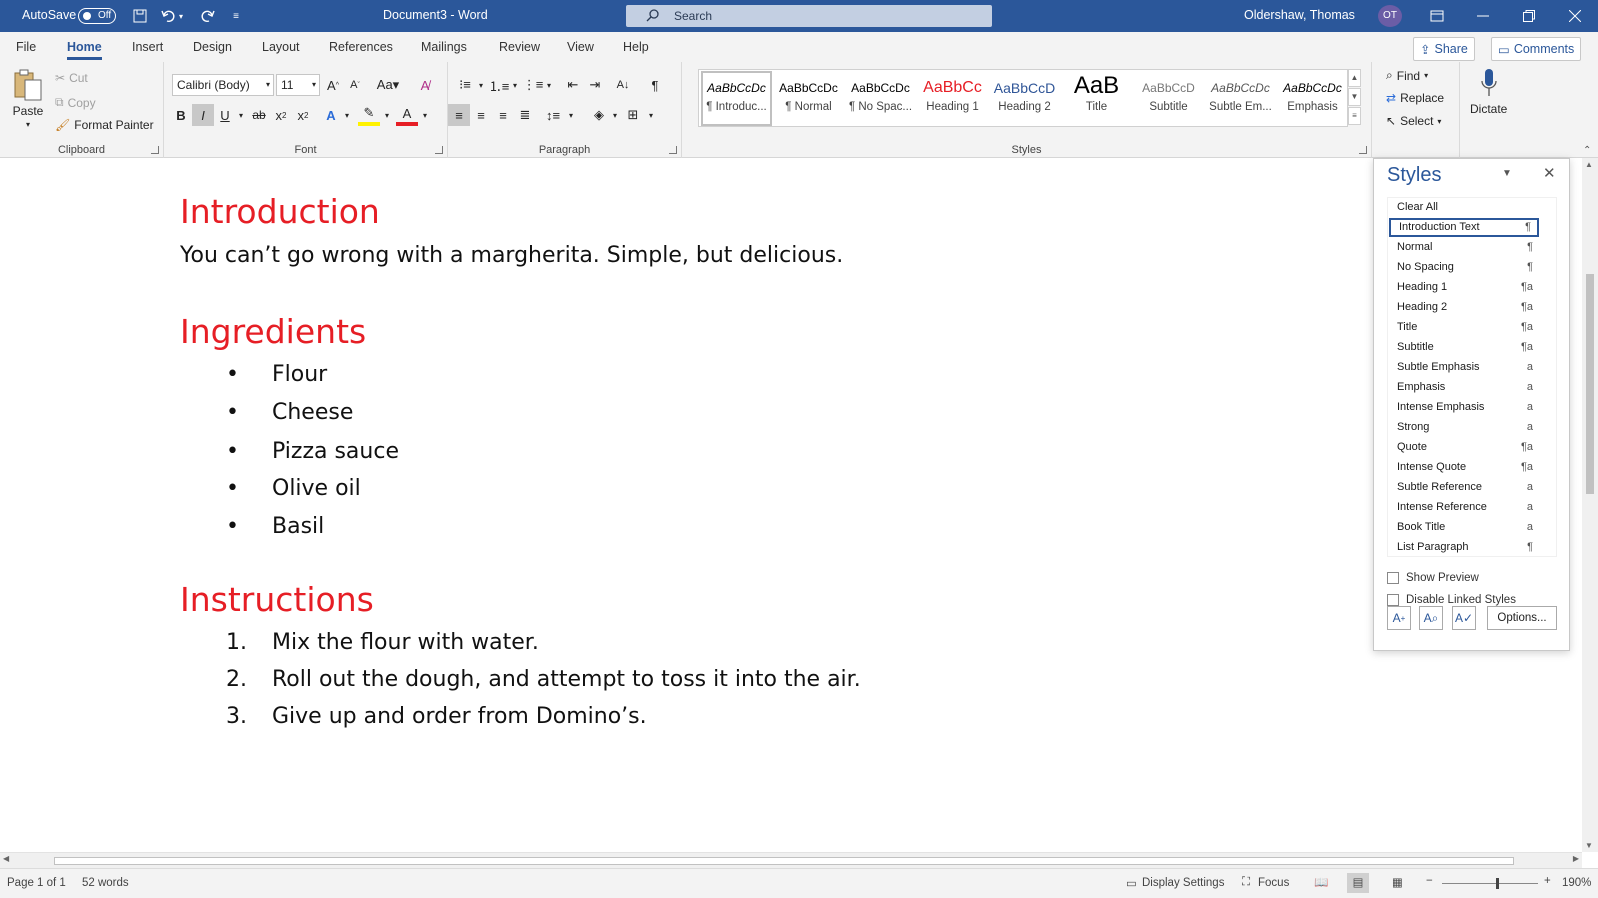 The image size is (1598, 898). Describe the element at coordinates (808, 98) in the screenshot. I see `gallery-style-normal: AaBbCcDc ¶ Normal` at that location.